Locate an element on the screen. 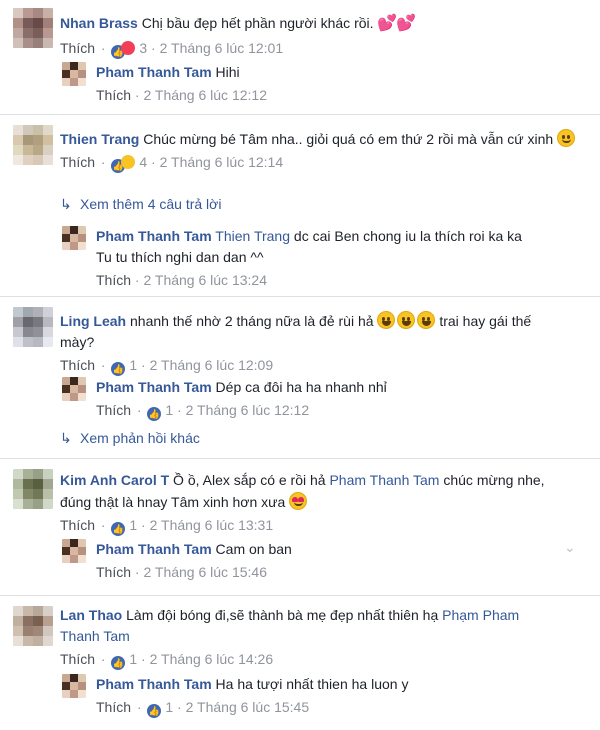 This screenshot has height=730, width=600. comment-author: Nhan Brass is located at coordinates (99, 23).